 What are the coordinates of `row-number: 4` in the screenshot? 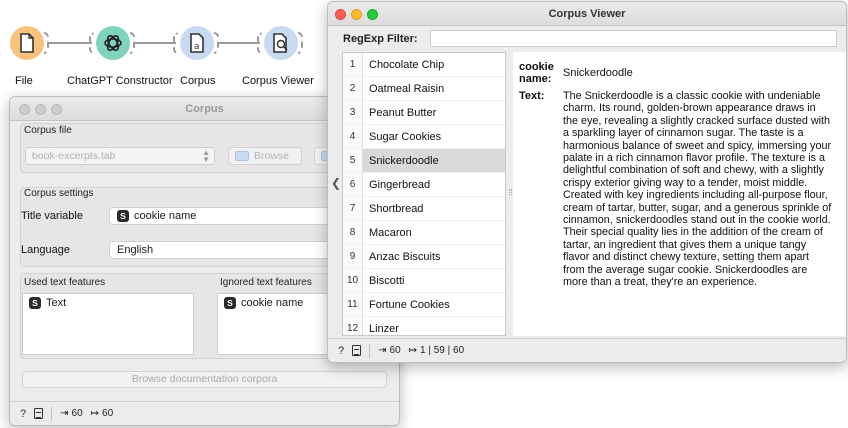 It's located at (353, 136).